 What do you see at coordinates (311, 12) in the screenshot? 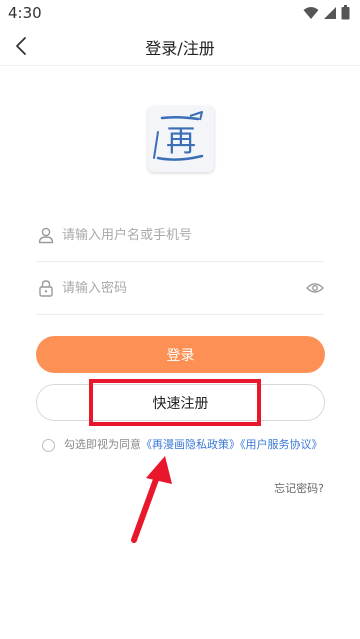
I see `wifi-icon` at bounding box center [311, 12].